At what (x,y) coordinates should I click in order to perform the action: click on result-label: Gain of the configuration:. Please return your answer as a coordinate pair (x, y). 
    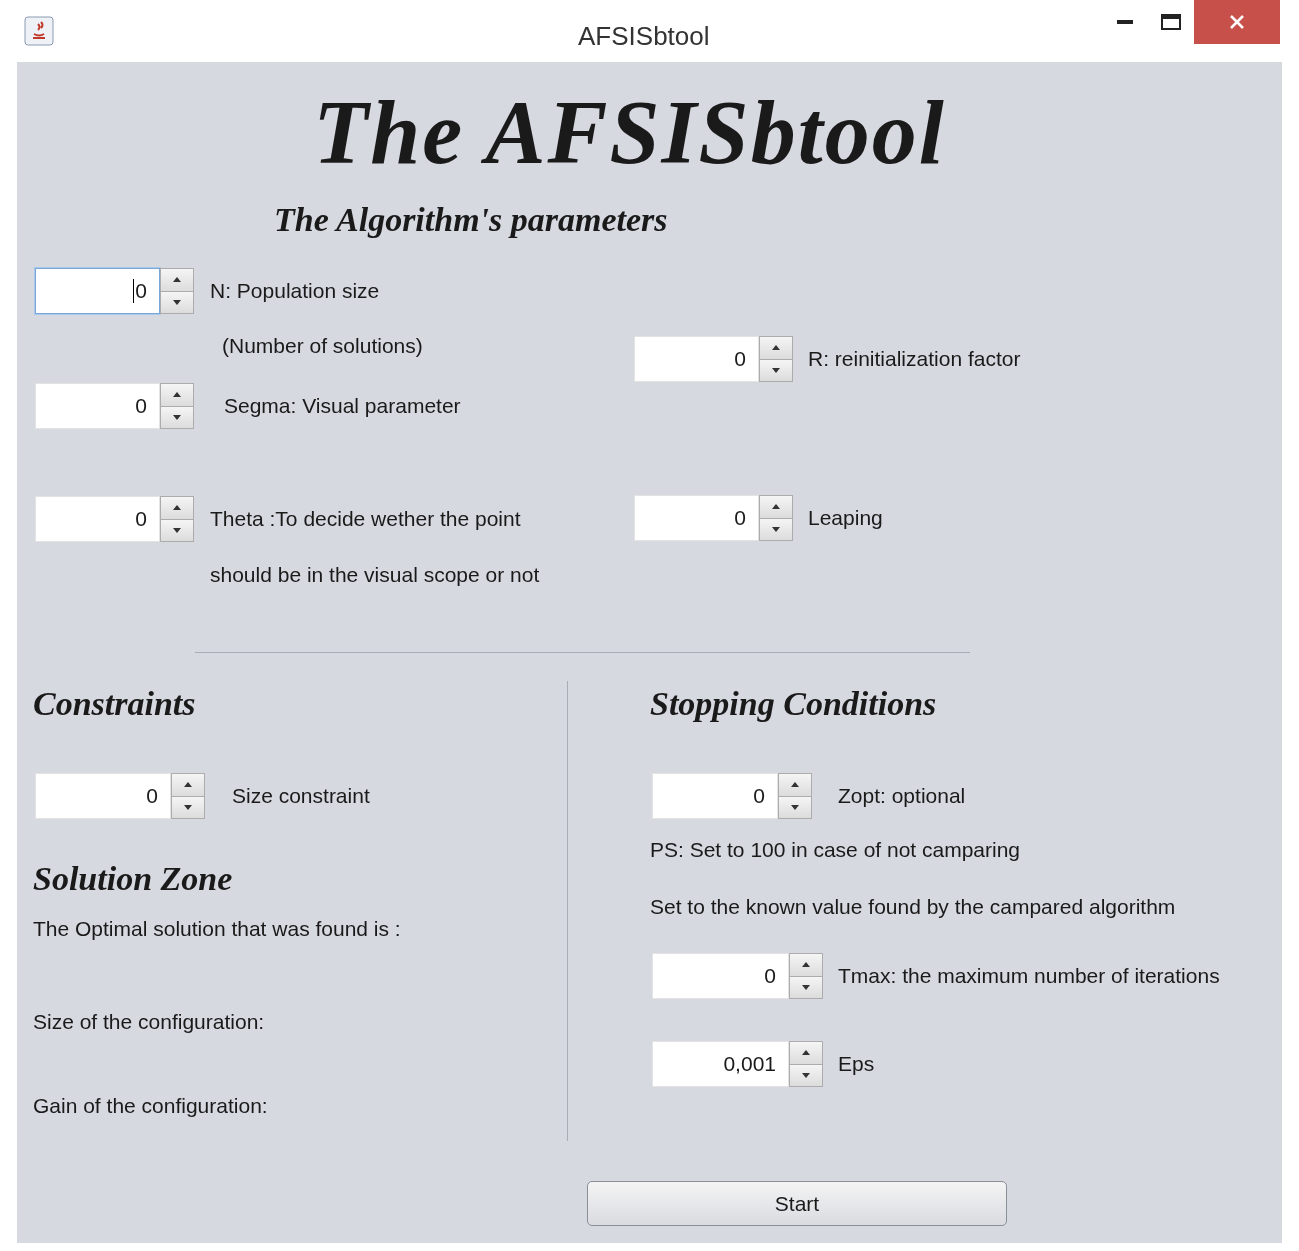
    Looking at the image, I should click on (151, 1106).